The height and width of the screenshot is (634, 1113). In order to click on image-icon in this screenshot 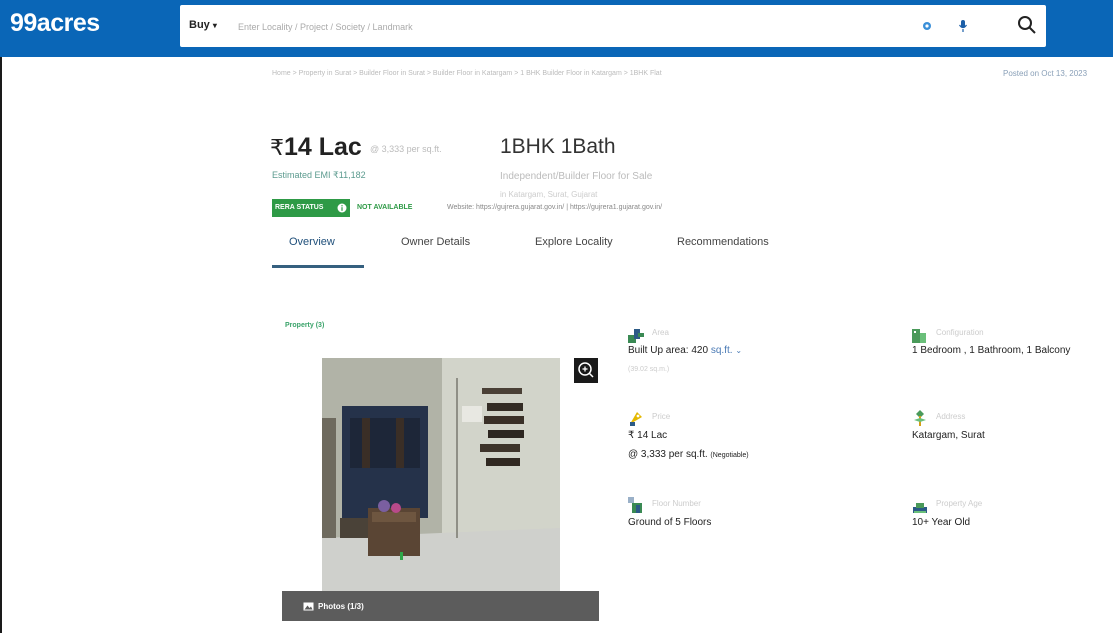, I will do `click(308, 606)`.